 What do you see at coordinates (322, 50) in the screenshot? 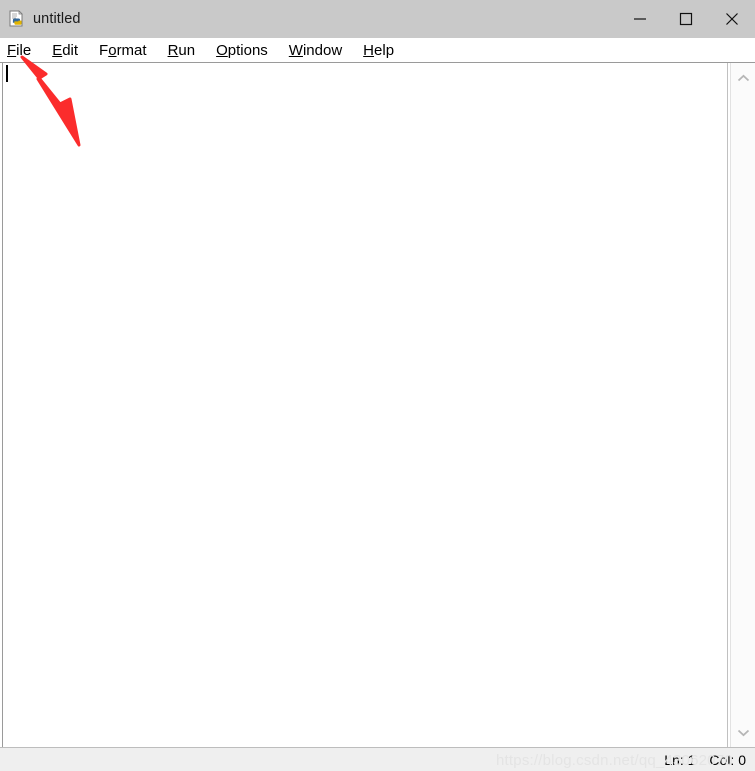
I see `menu-label-window-after: indow` at bounding box center [322, 50].